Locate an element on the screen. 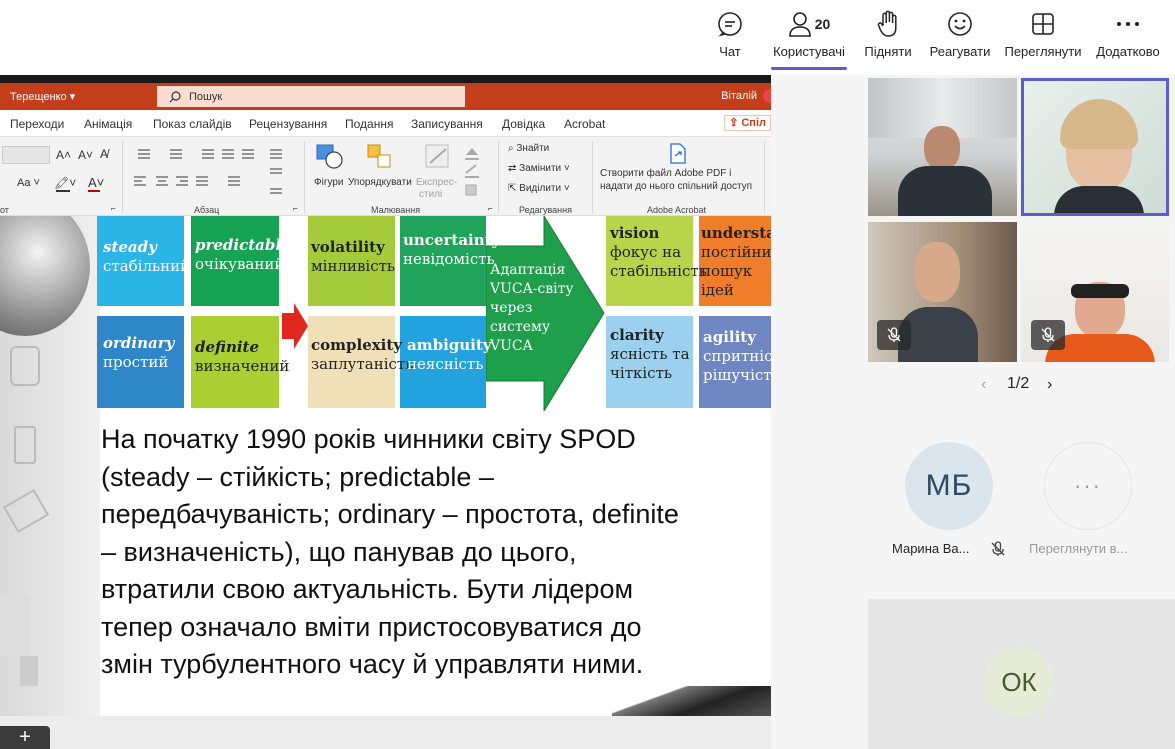  participant-tile: ОК is located at coordinates (1021, 674).